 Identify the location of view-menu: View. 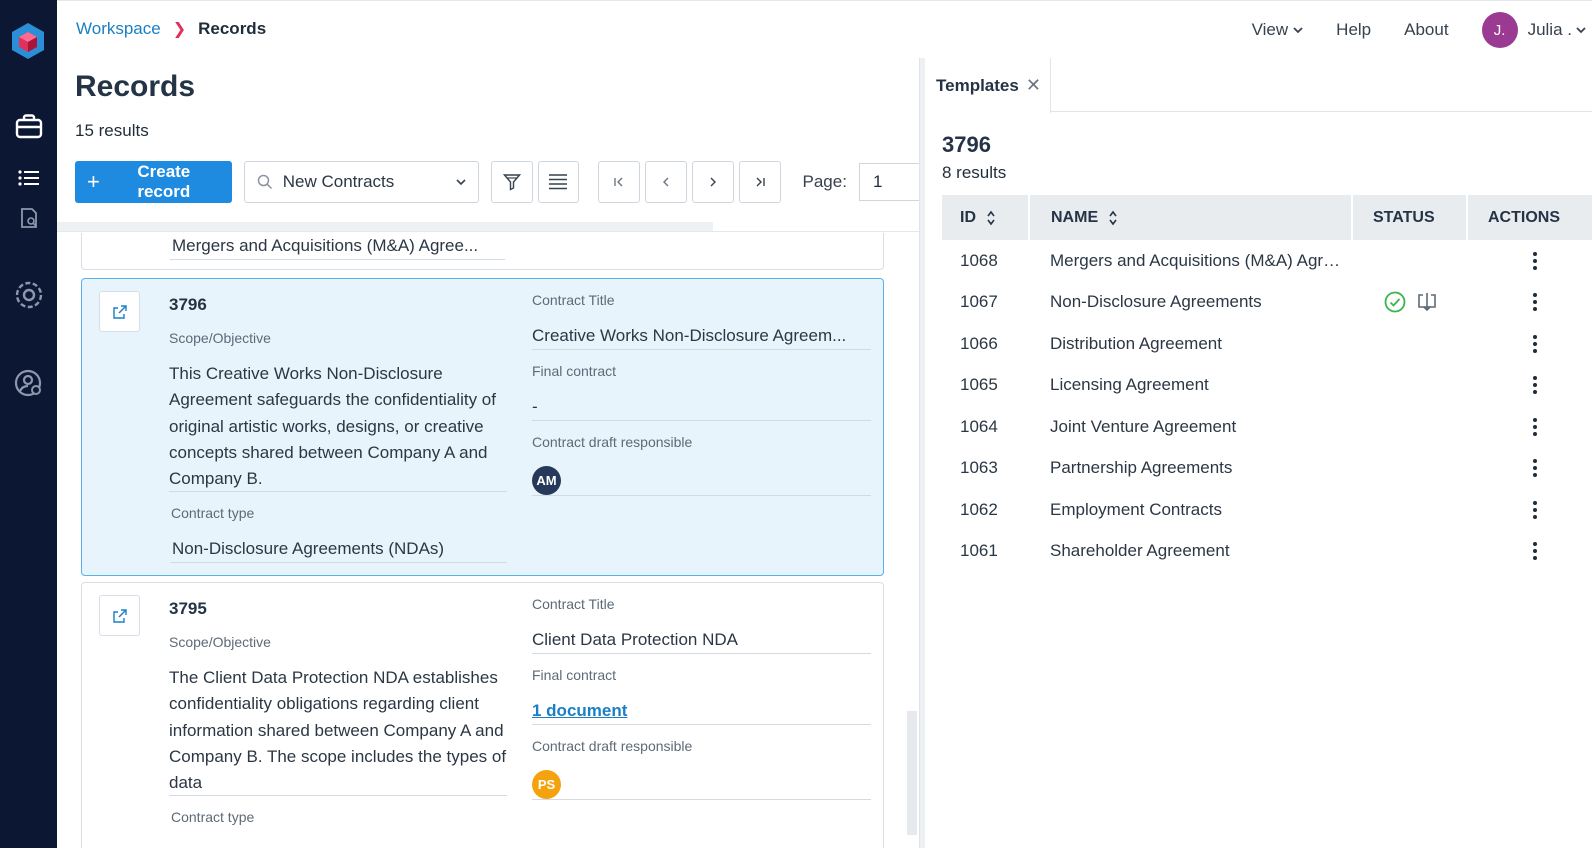
(1278, 30).